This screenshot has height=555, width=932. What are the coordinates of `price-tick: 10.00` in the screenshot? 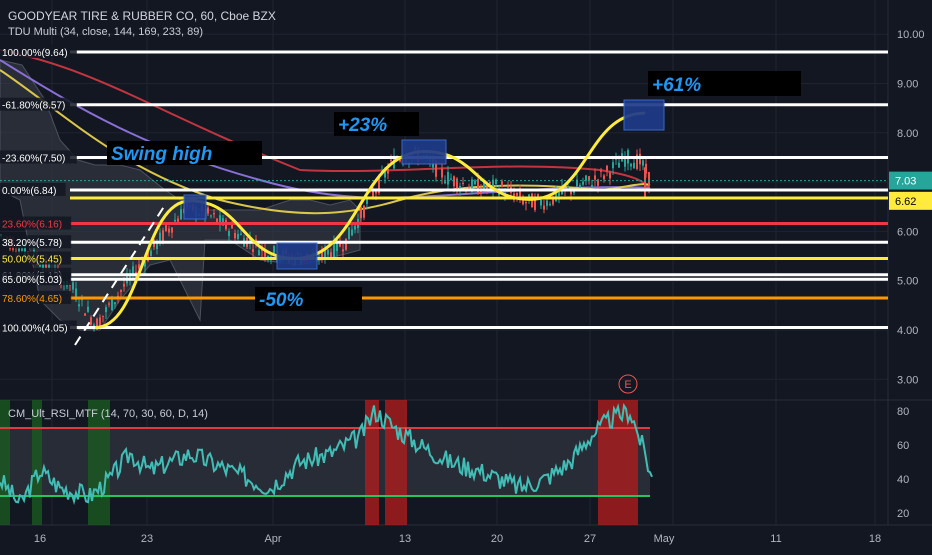 It's located at (911, 35).